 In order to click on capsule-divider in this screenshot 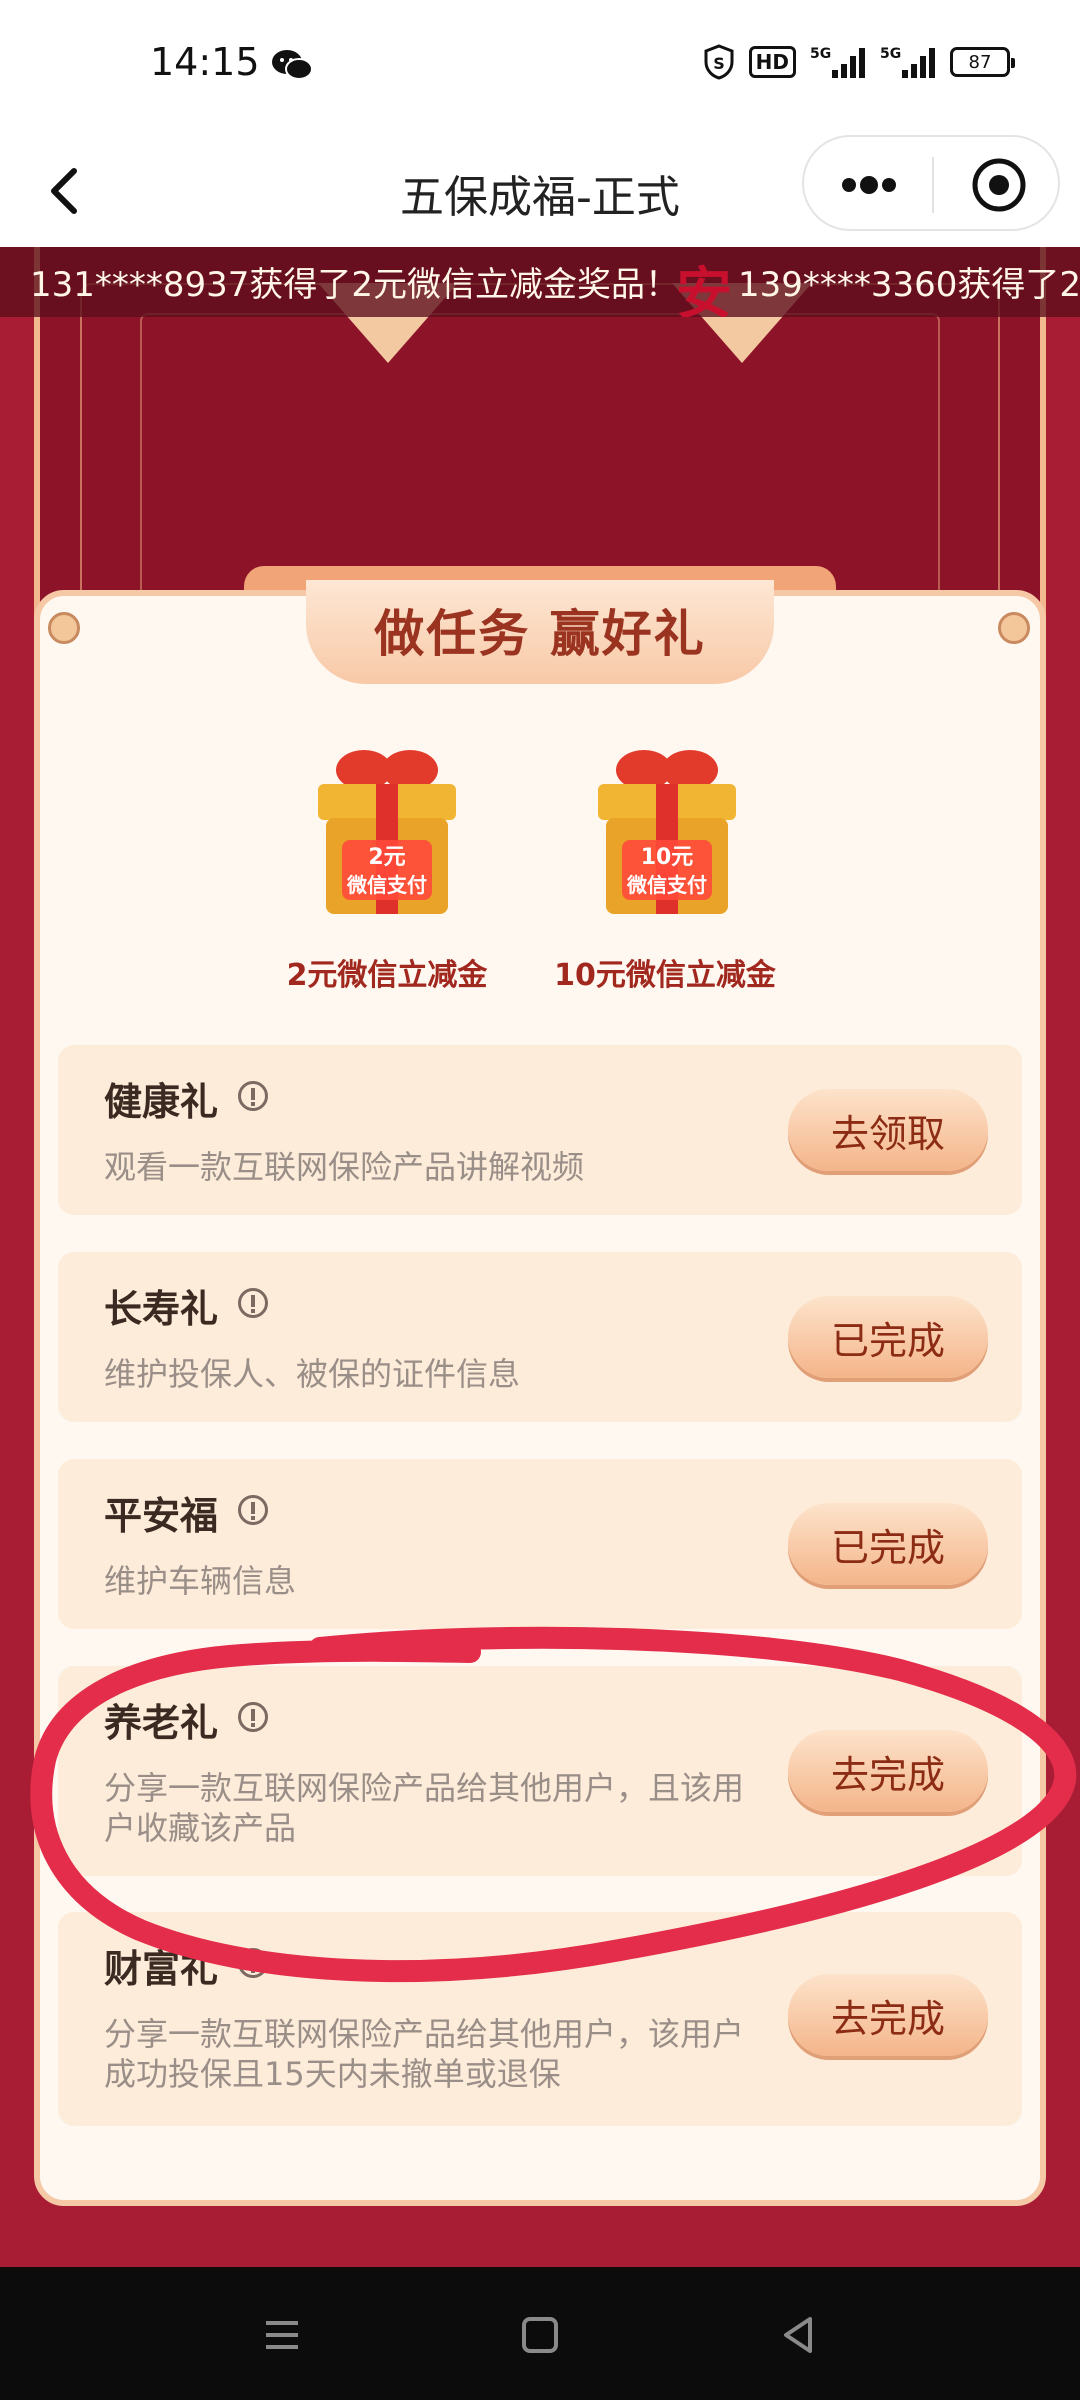, I will do `click(933, 185)`.